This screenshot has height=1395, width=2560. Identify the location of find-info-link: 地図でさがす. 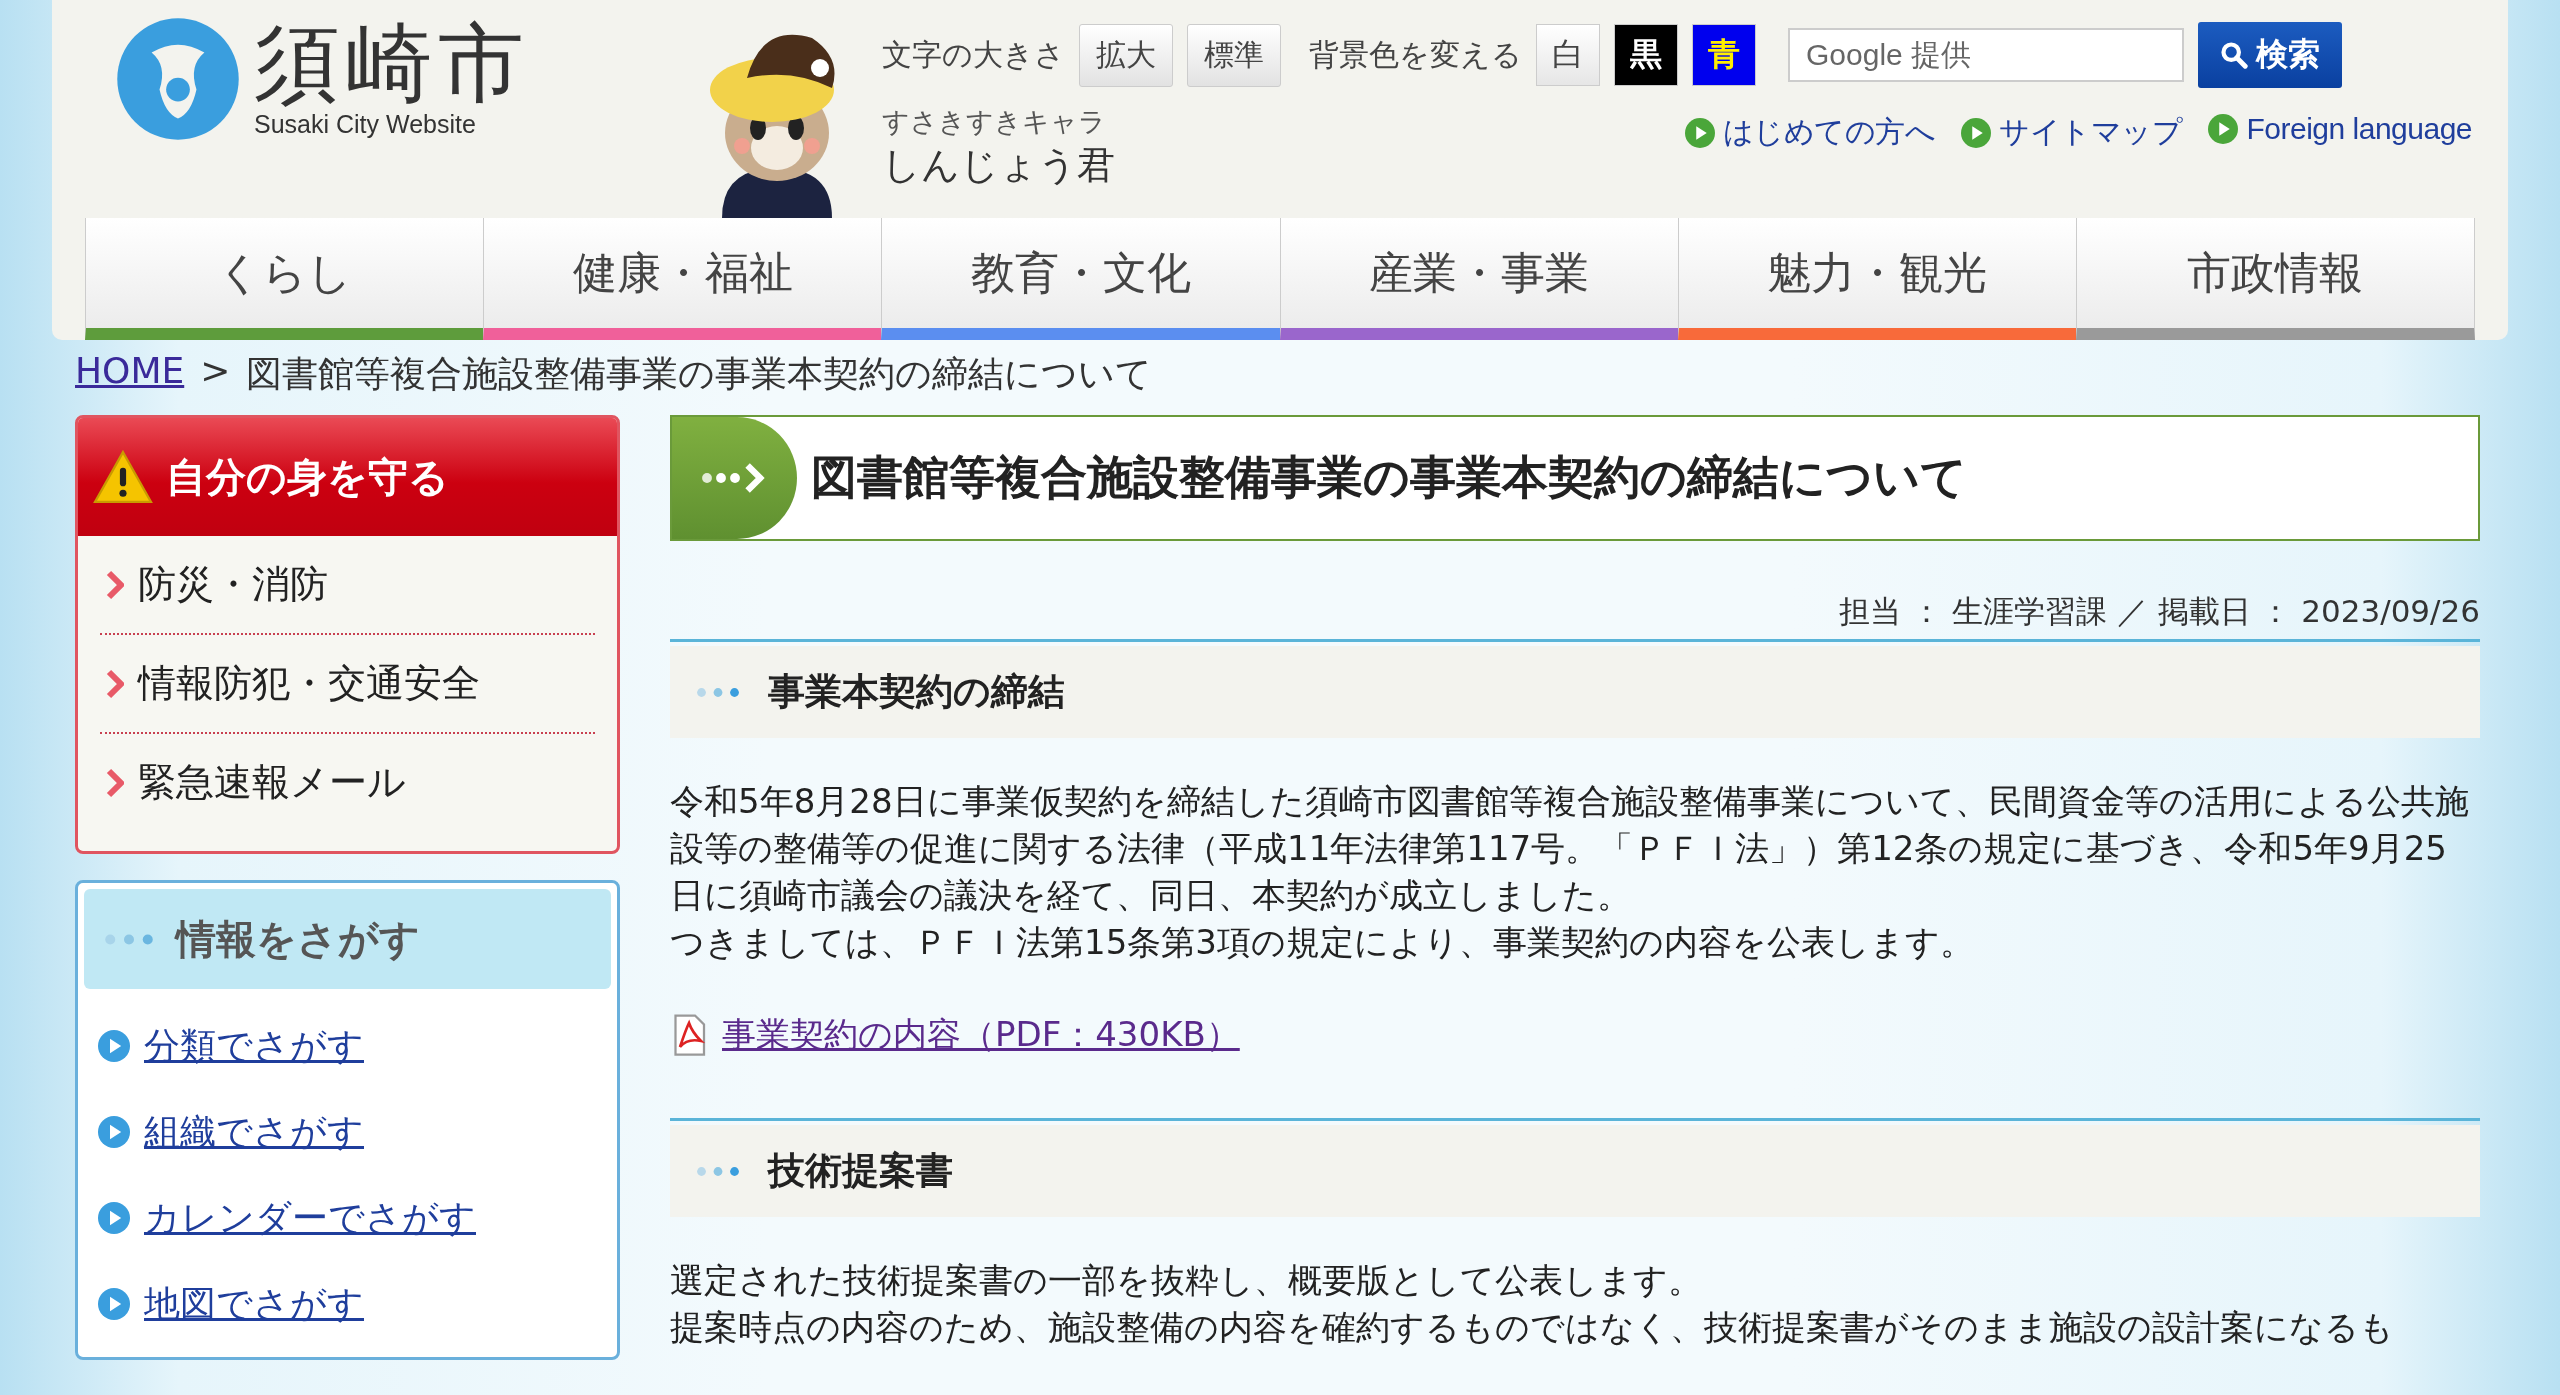
(254, 1304).